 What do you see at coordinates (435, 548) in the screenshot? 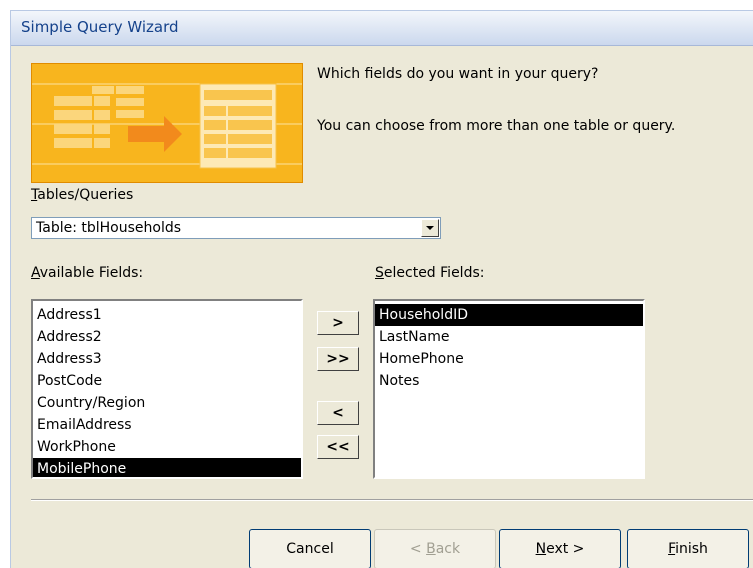
I see `back-button: < Back` at bounding box center [435, 548].